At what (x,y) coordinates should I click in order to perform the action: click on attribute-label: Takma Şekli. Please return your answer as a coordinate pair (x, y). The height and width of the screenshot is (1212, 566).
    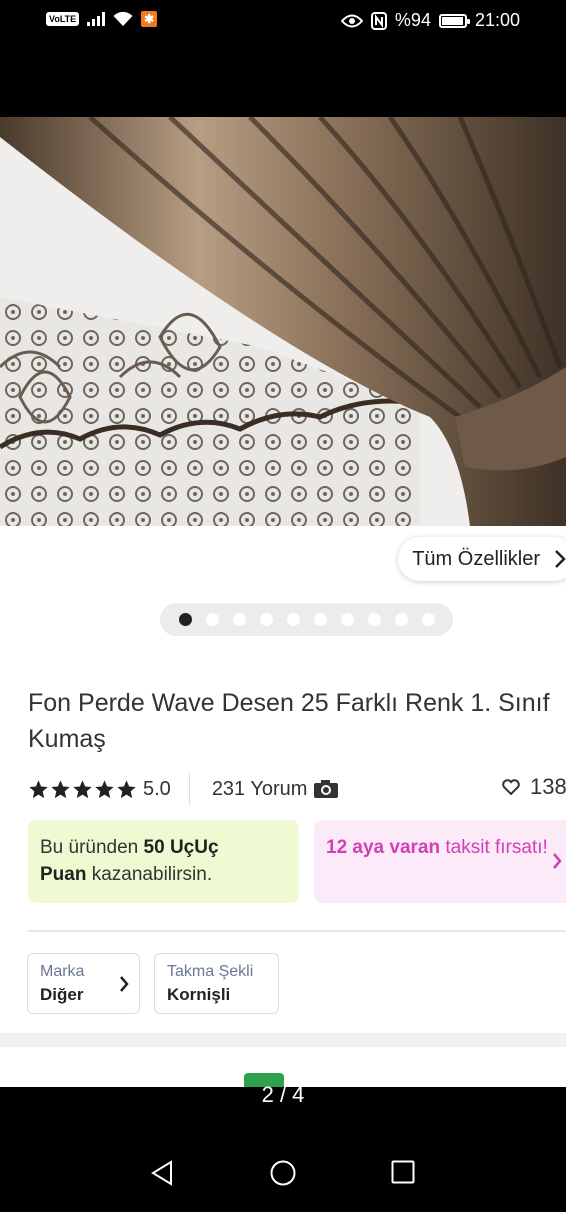
    Looking at the image, I should click on (210, 971).